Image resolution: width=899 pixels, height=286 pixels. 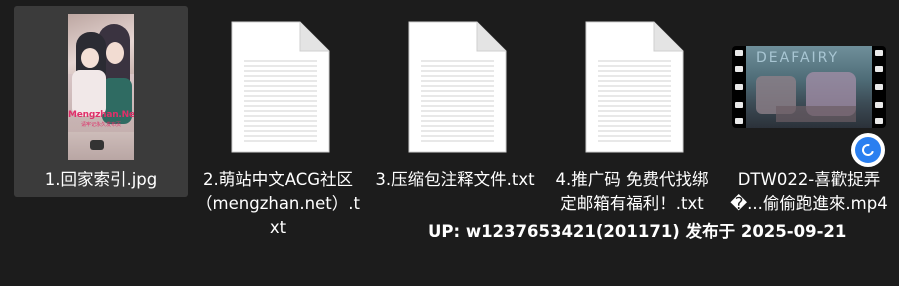 What do you see at coordinates (100, 125) in the screenshot?
I see `thumbnail-watermark-sub: 请牢记永久发布页` at bounding box center [100, 125].